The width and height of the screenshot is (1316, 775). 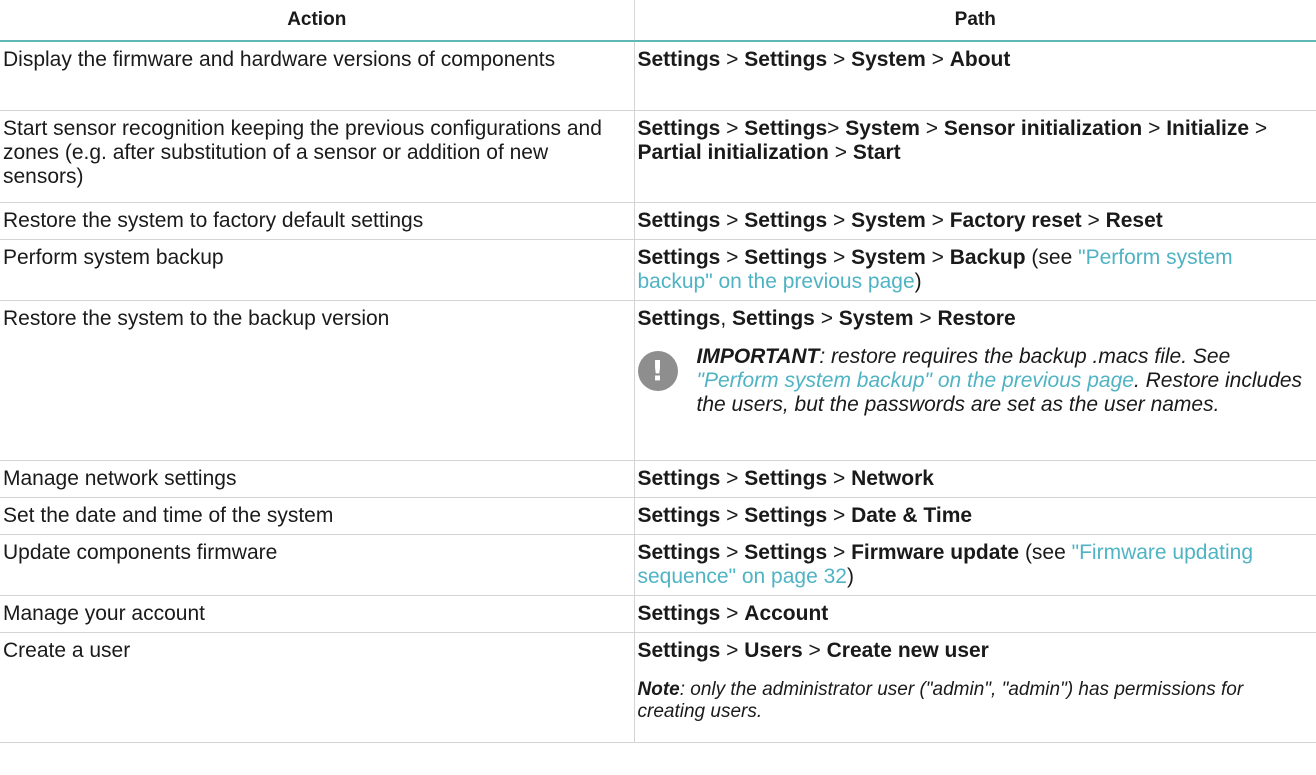 I want to click on path-step: Firmware update, so click(x=935, y=552).